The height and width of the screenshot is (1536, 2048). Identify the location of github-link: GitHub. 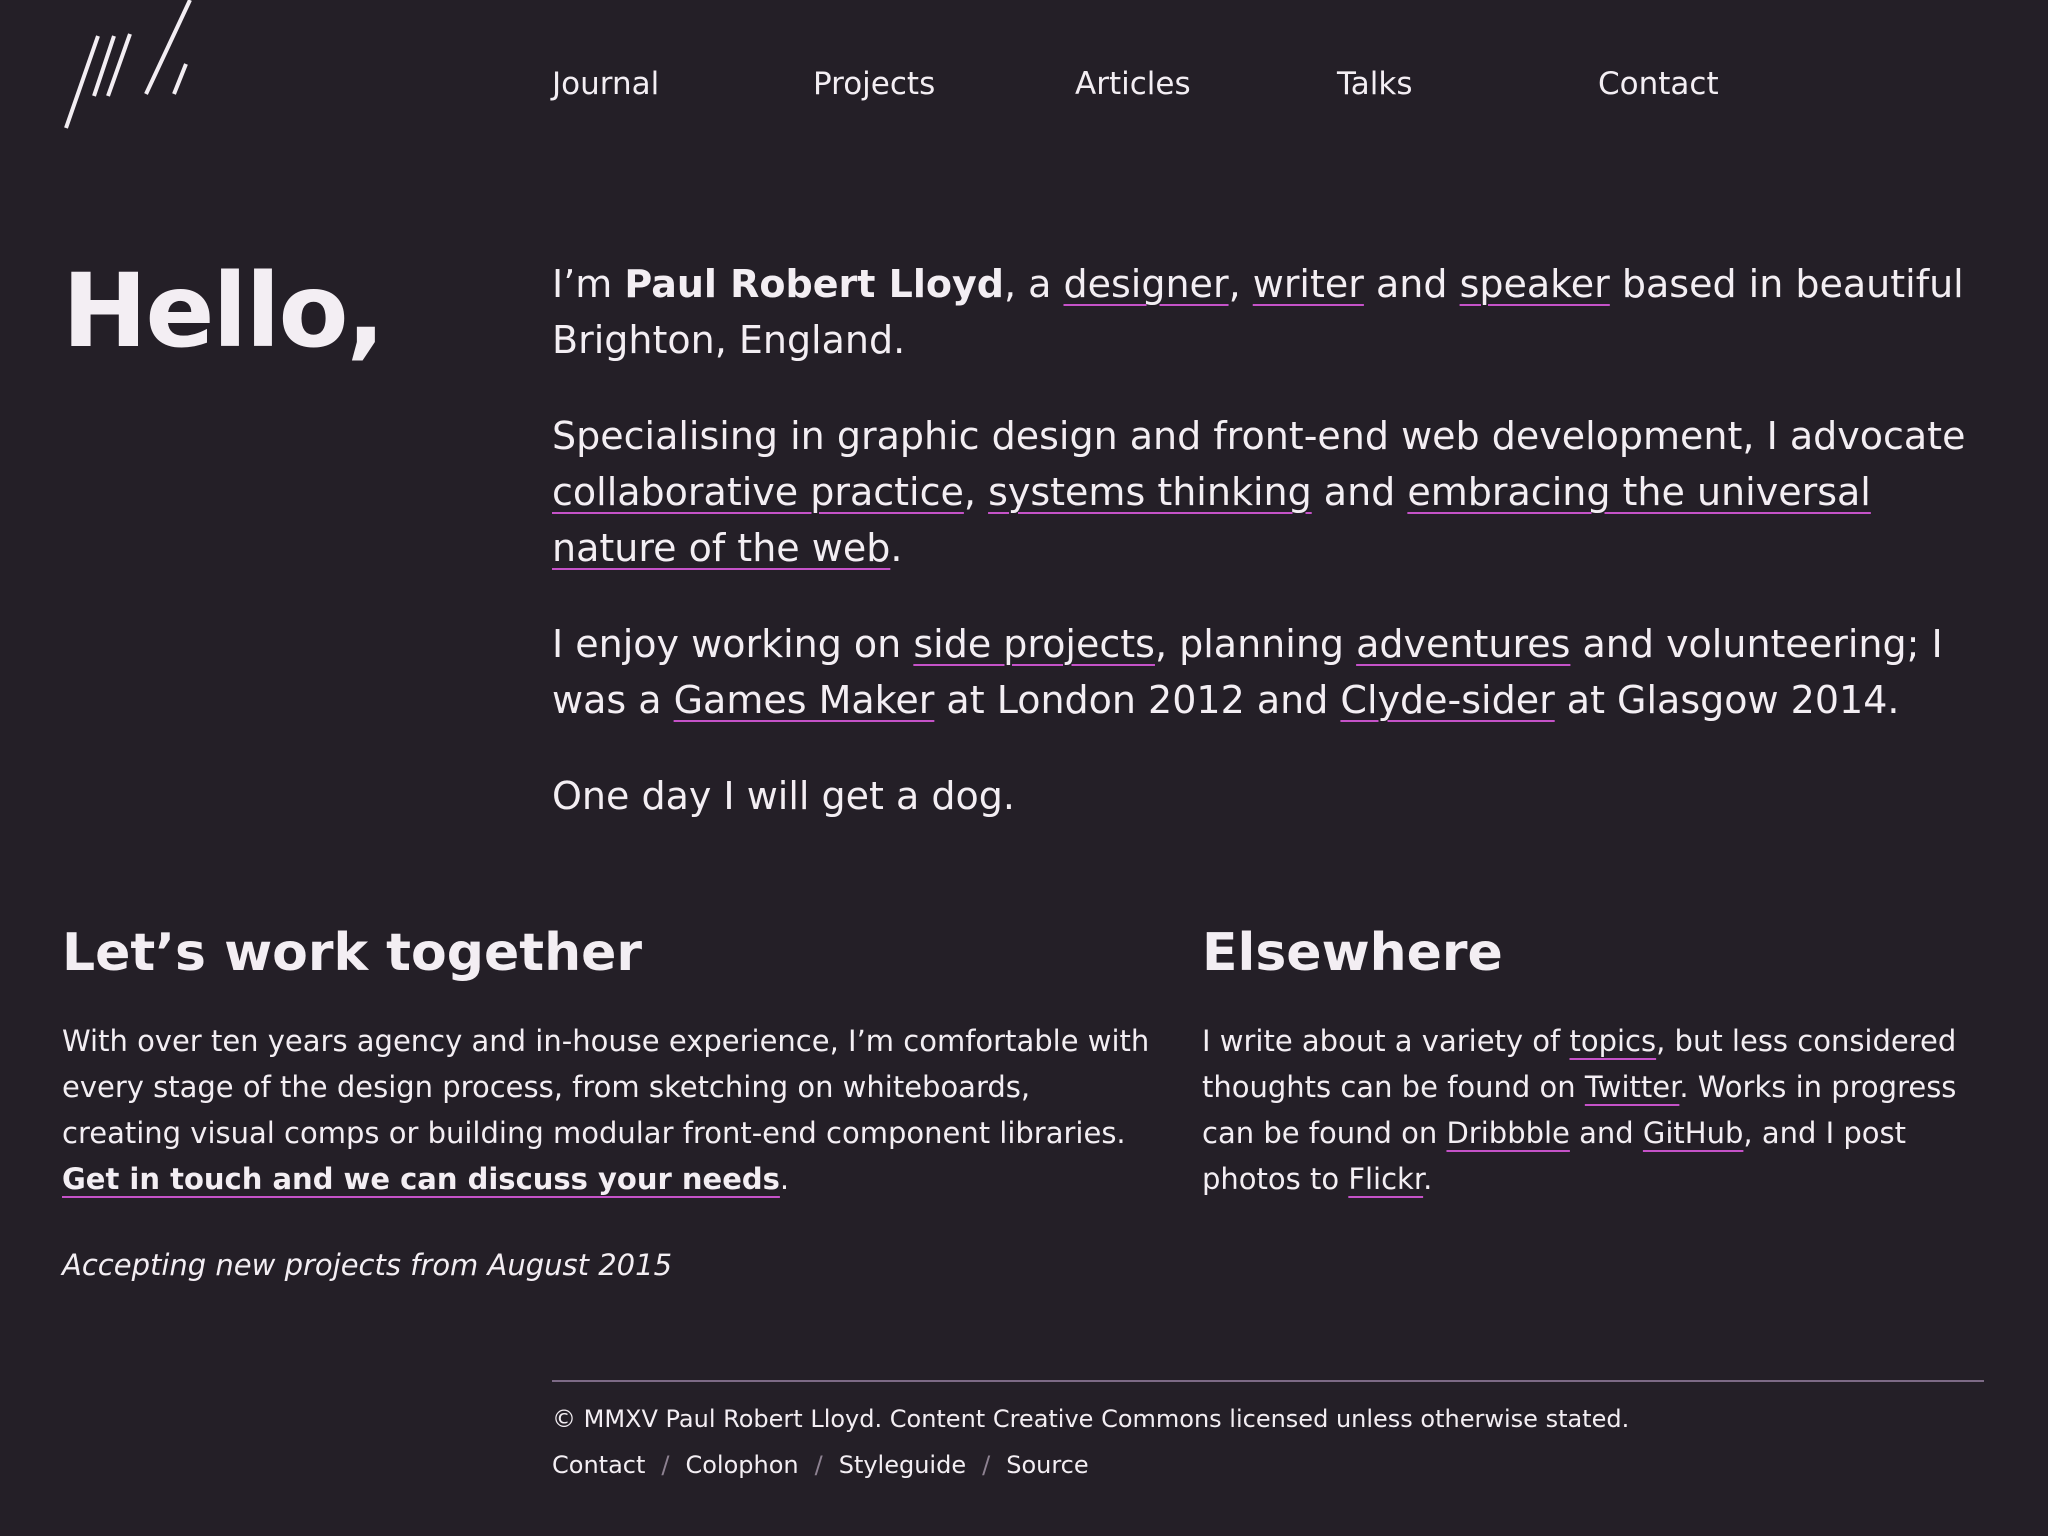
(1693, 1133).